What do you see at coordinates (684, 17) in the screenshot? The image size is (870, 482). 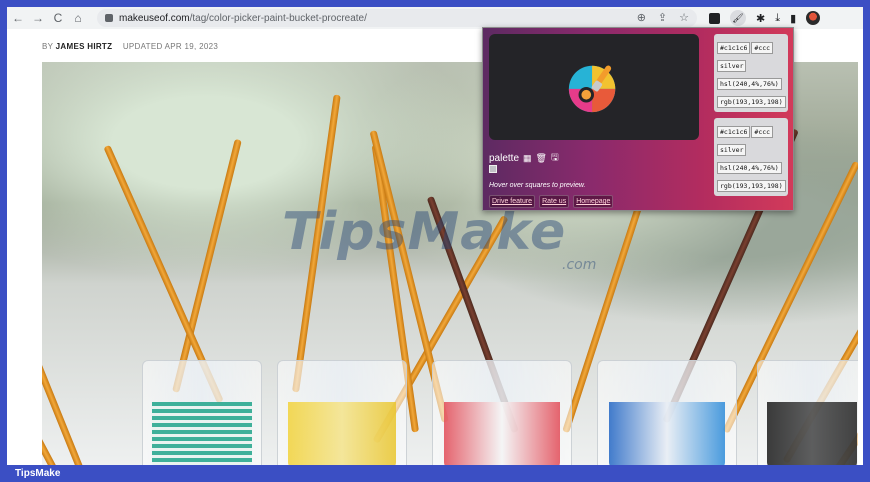 I see `bookmark-star-icon: ☆` at bounding box center [684, 17].